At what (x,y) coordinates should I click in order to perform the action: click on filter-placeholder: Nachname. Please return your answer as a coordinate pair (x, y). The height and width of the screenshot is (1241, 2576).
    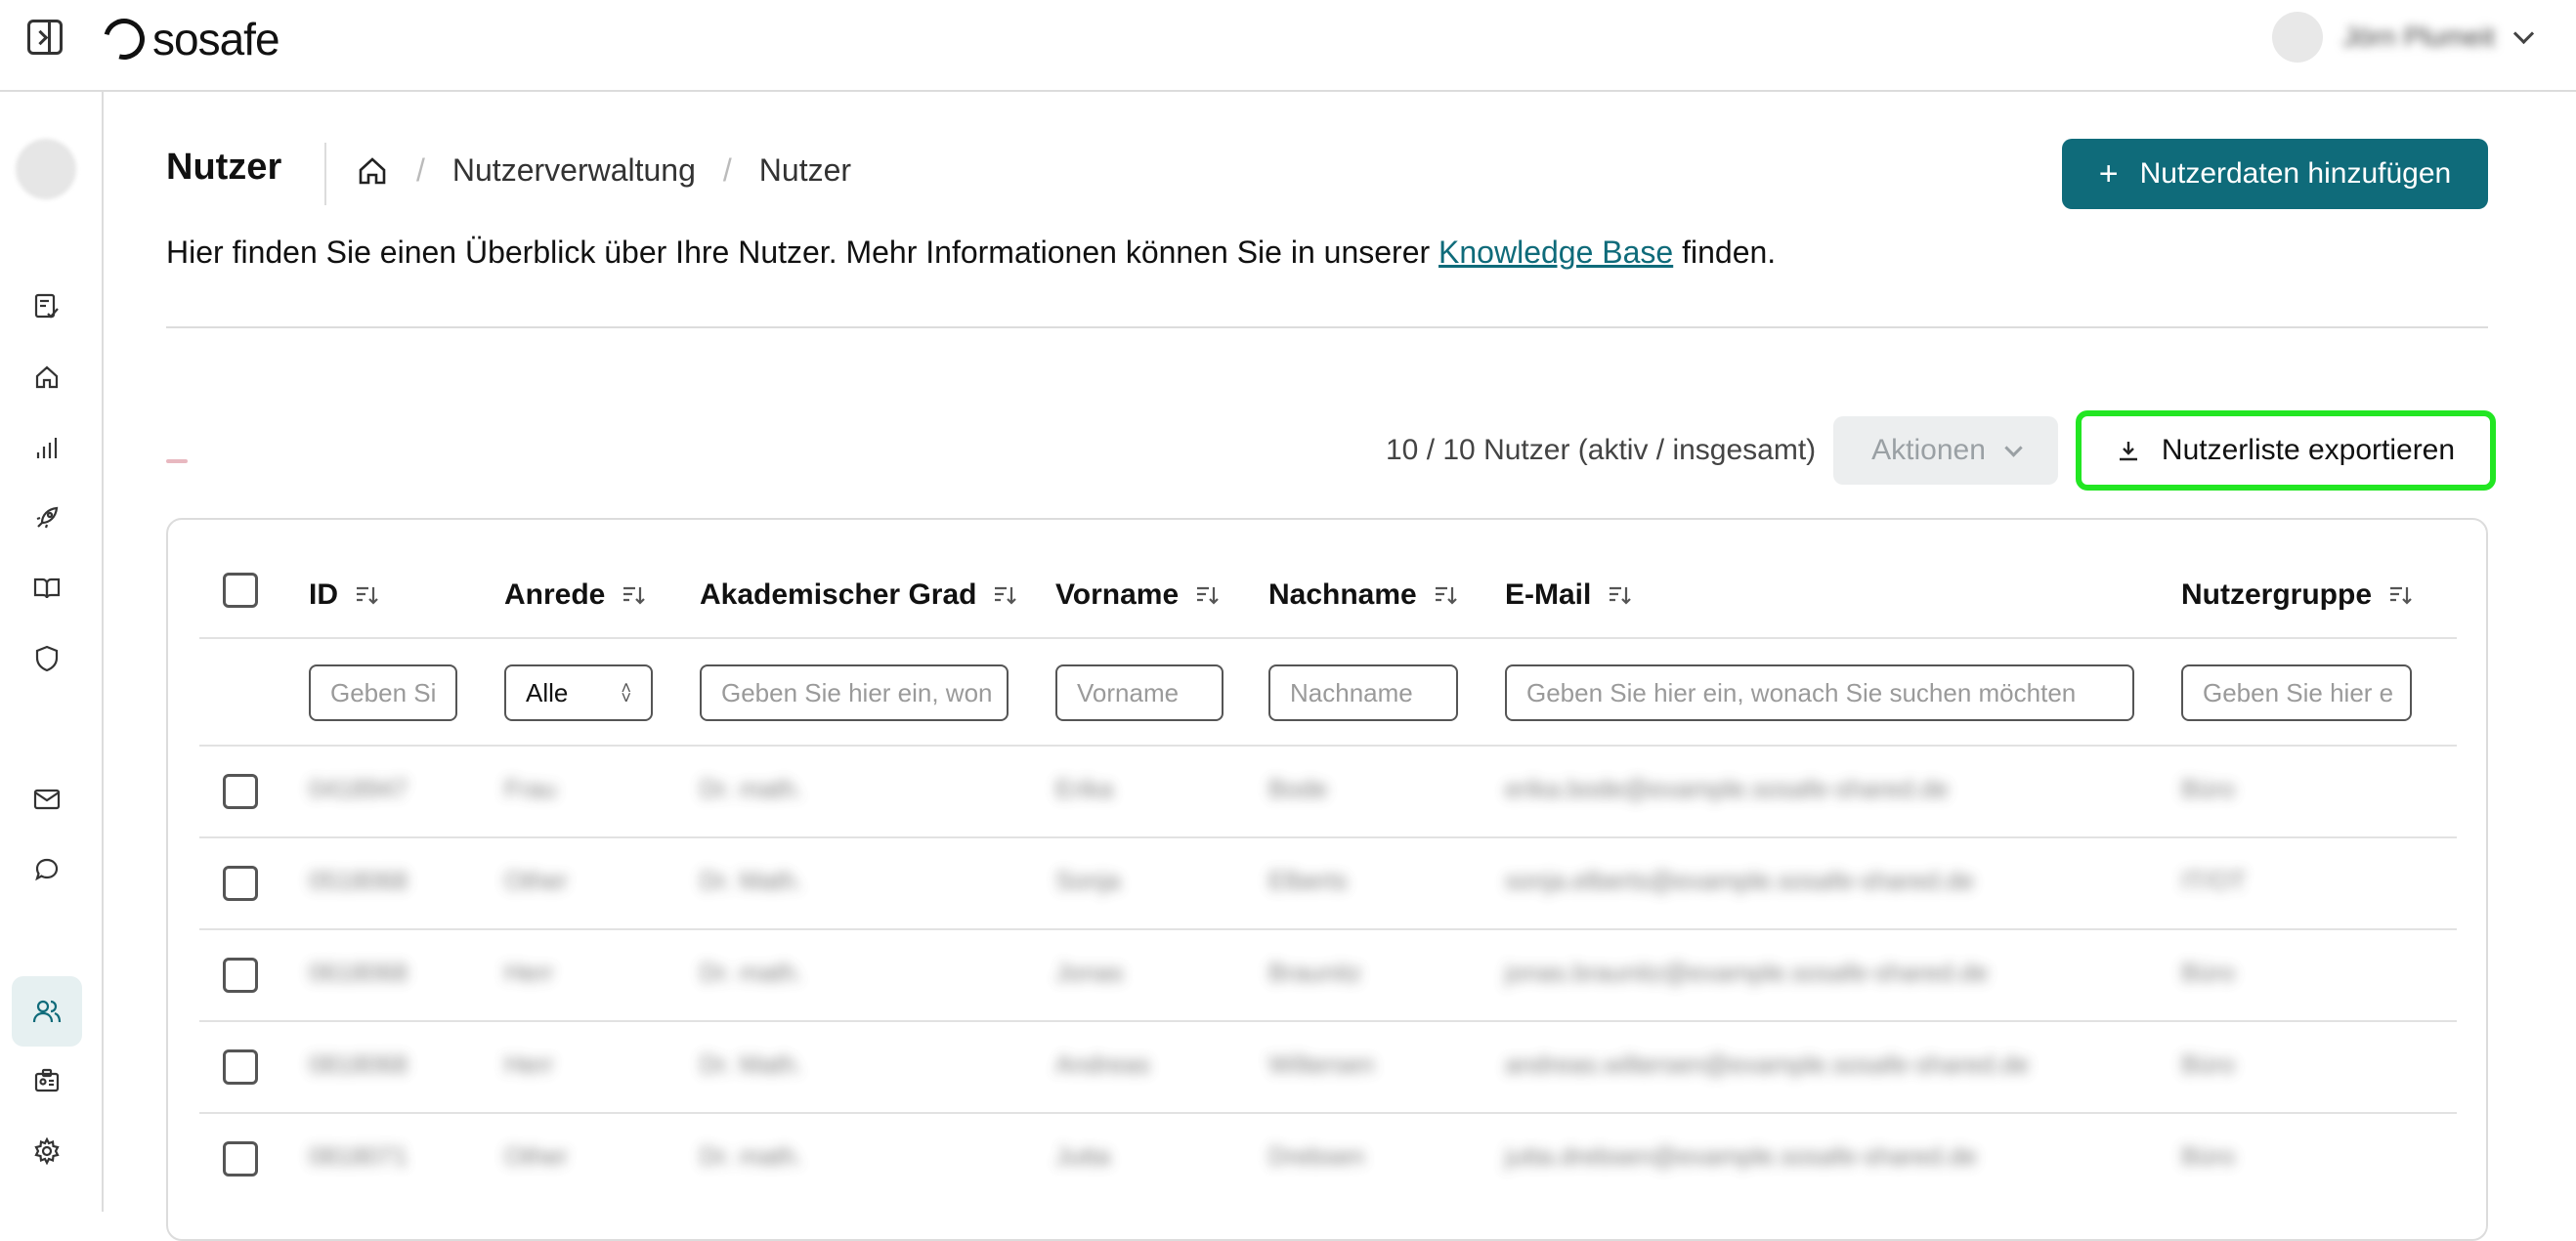
    Looking at the image, I should click on (1352, 692).